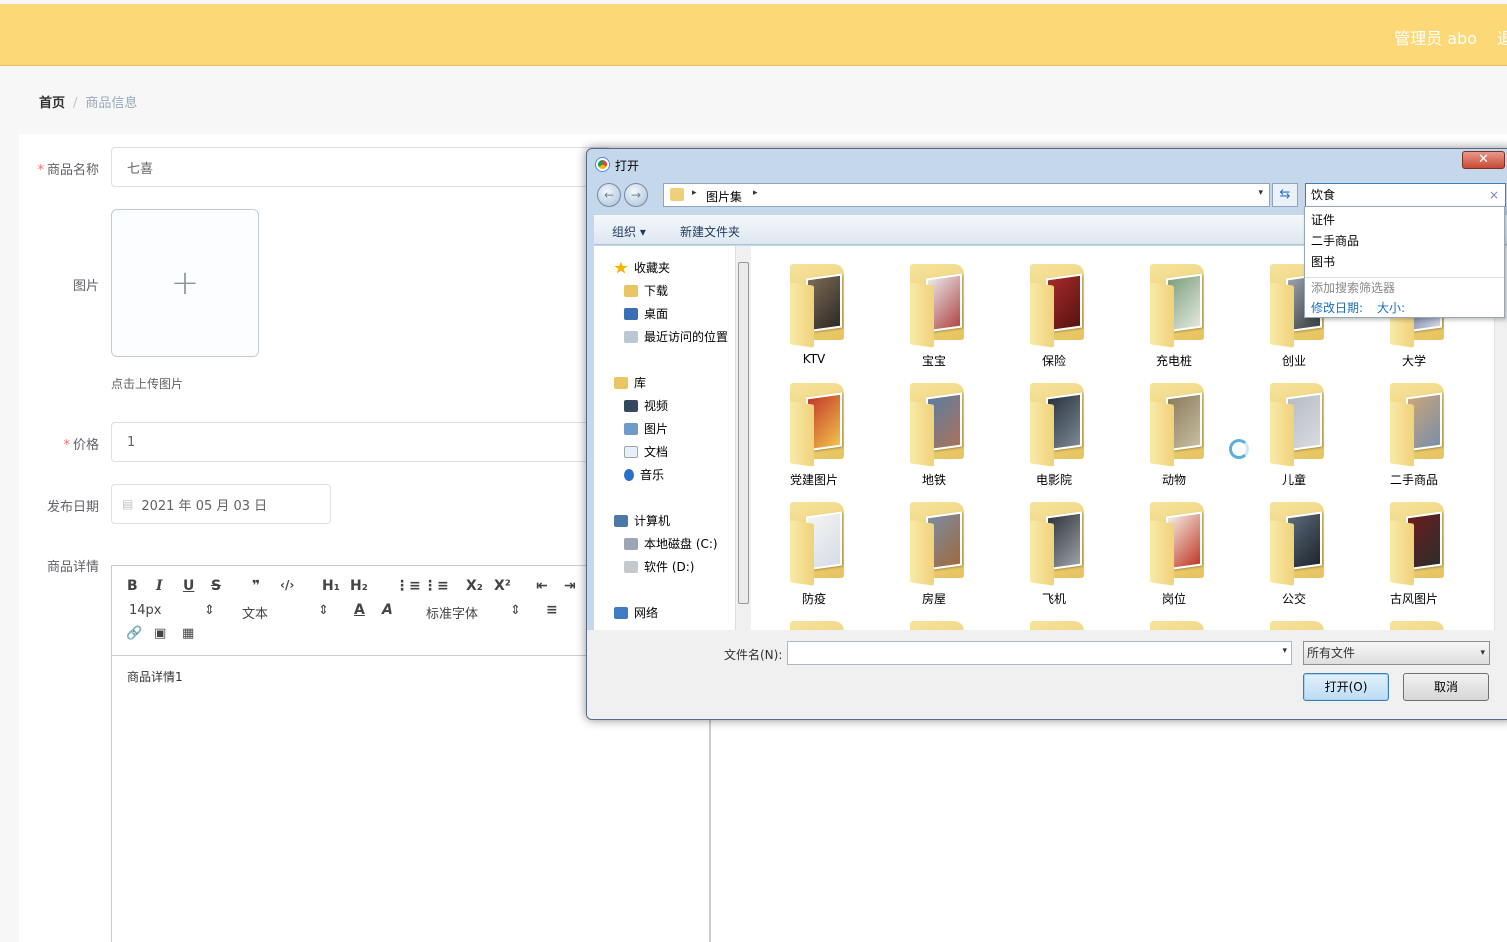 The height and width of the screenshot is (942, 1507). I want to click on folder-item: 地铁, so click(934, 432).